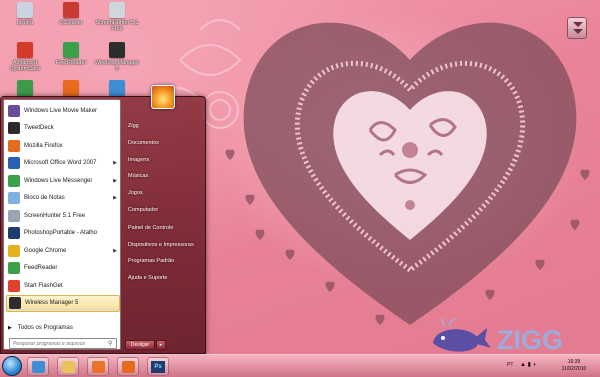 Image resolution: width=600 pixels, height=377 pixels. What do you see at coordinates (462, 335) in the screenshot?
I see `whale-logo-icon` at bounding box center [462, 335].